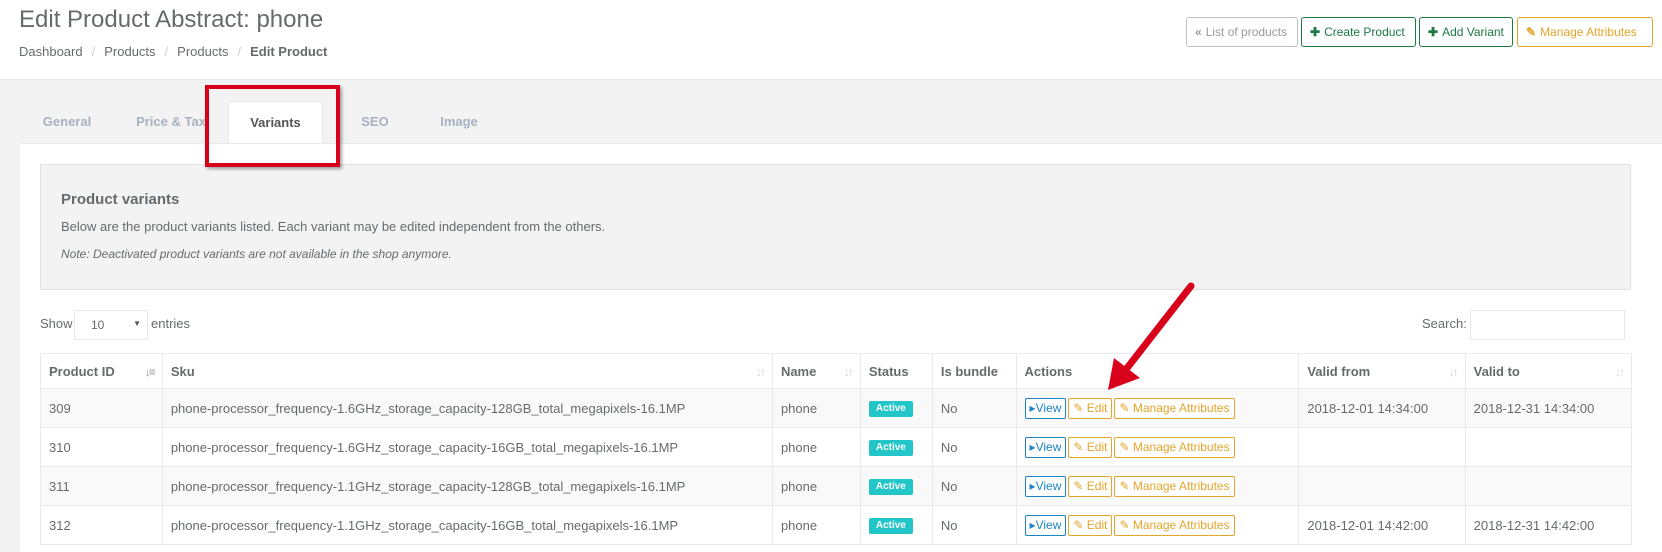 The image size is (1662, 552). Describe the element at coordinates (1444, 323) in the screenshot. I see `search-label: Search:` at that location.